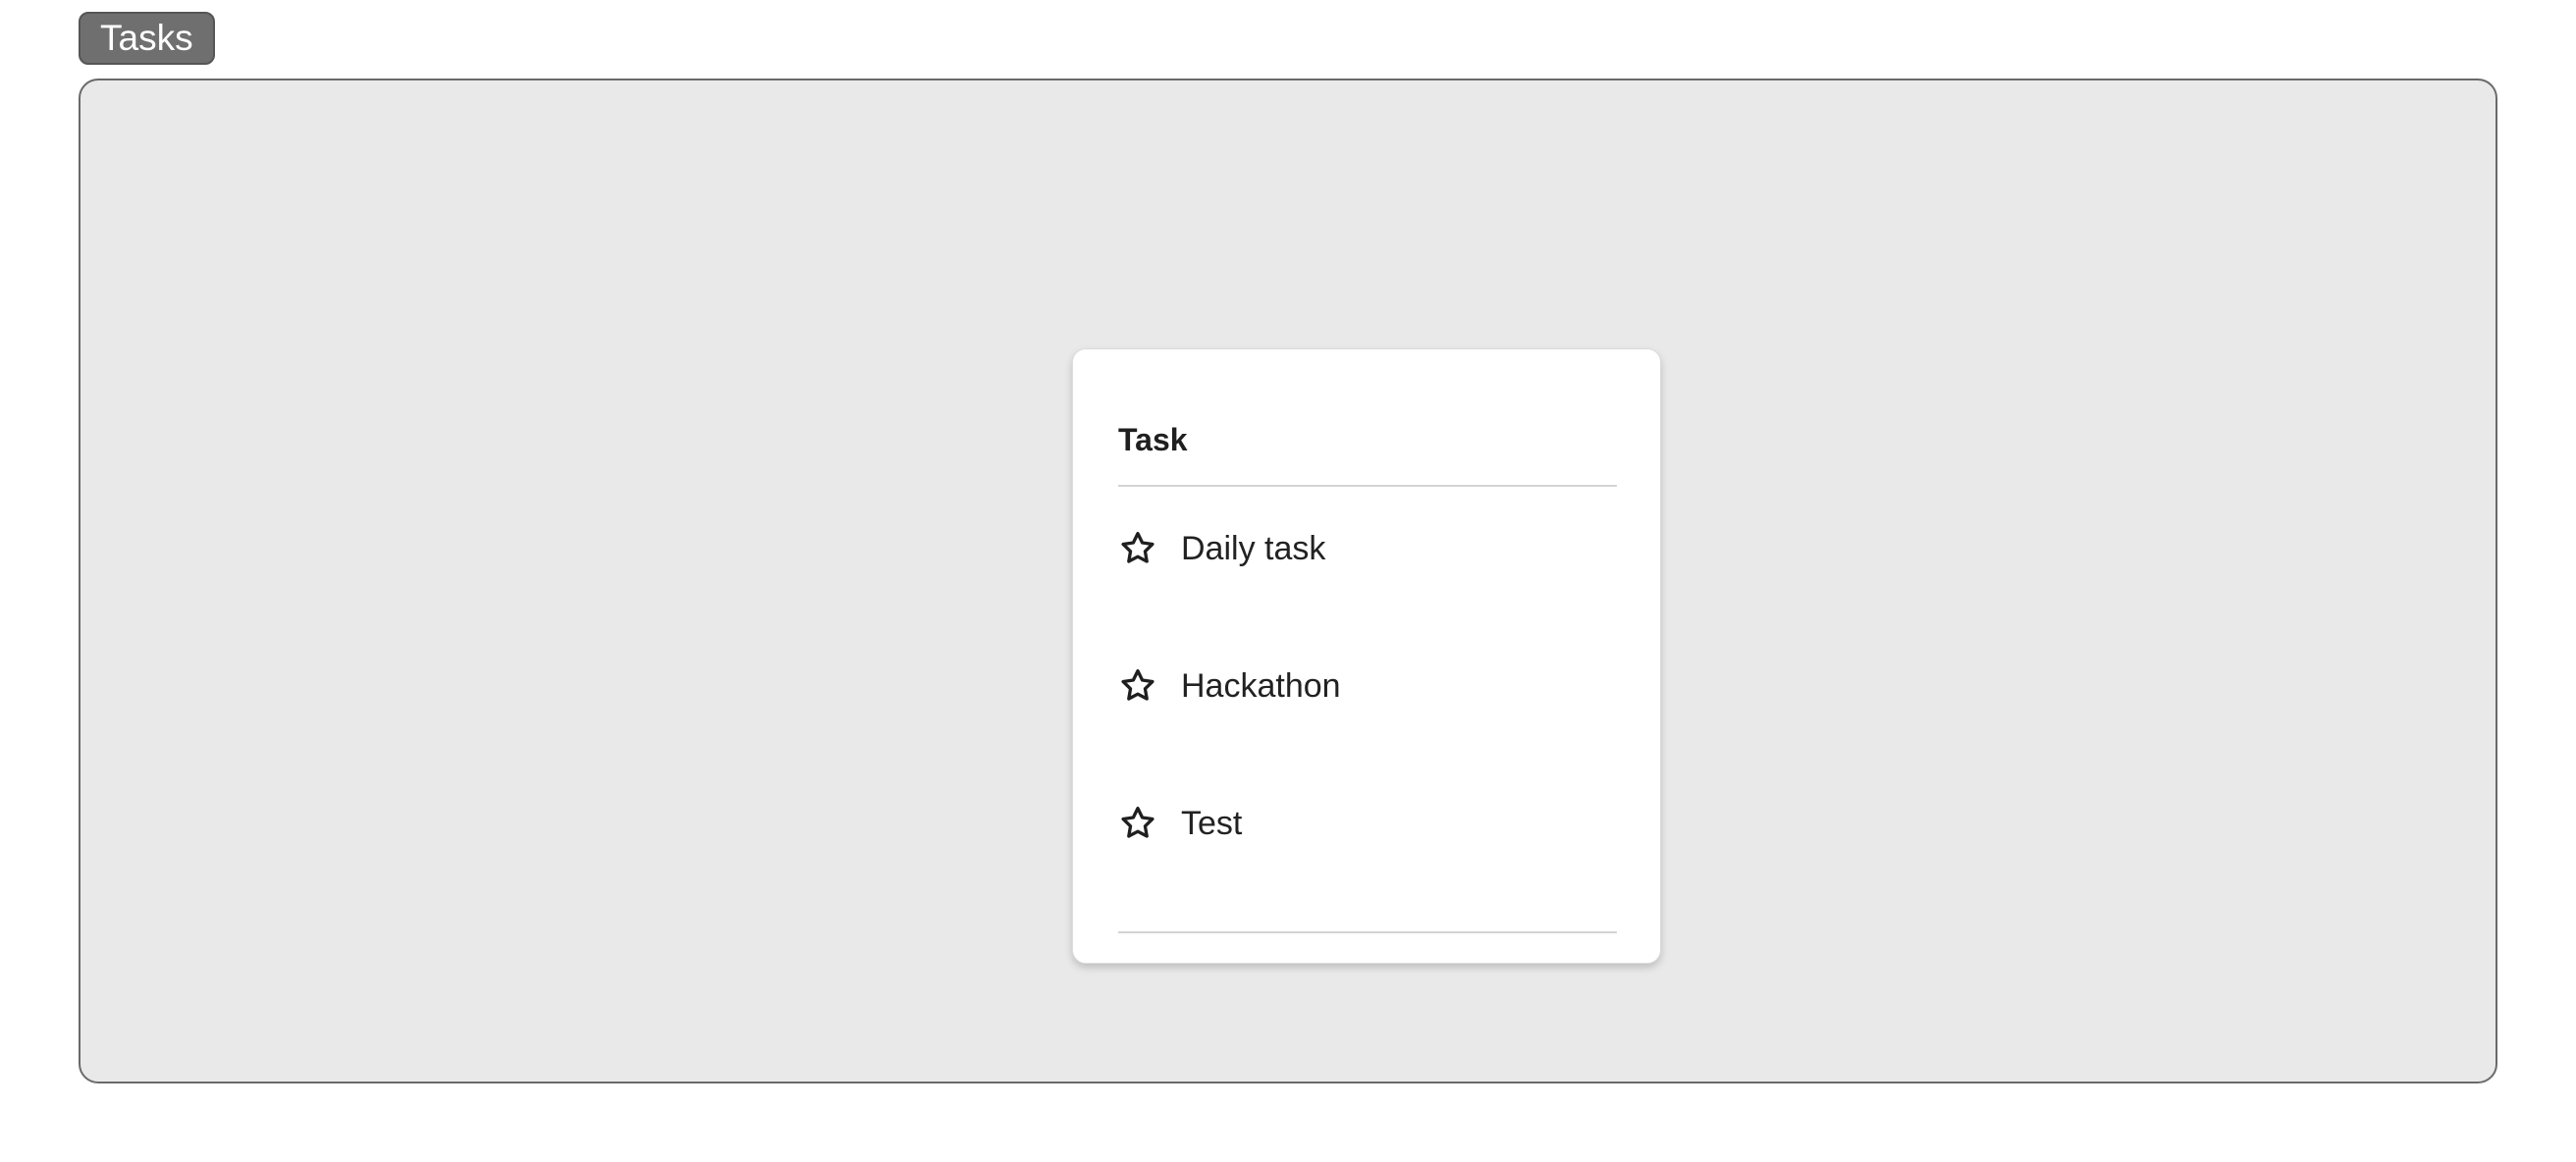  I want to click on task-row-hackathon: Hackathon, so click(1367, 686).